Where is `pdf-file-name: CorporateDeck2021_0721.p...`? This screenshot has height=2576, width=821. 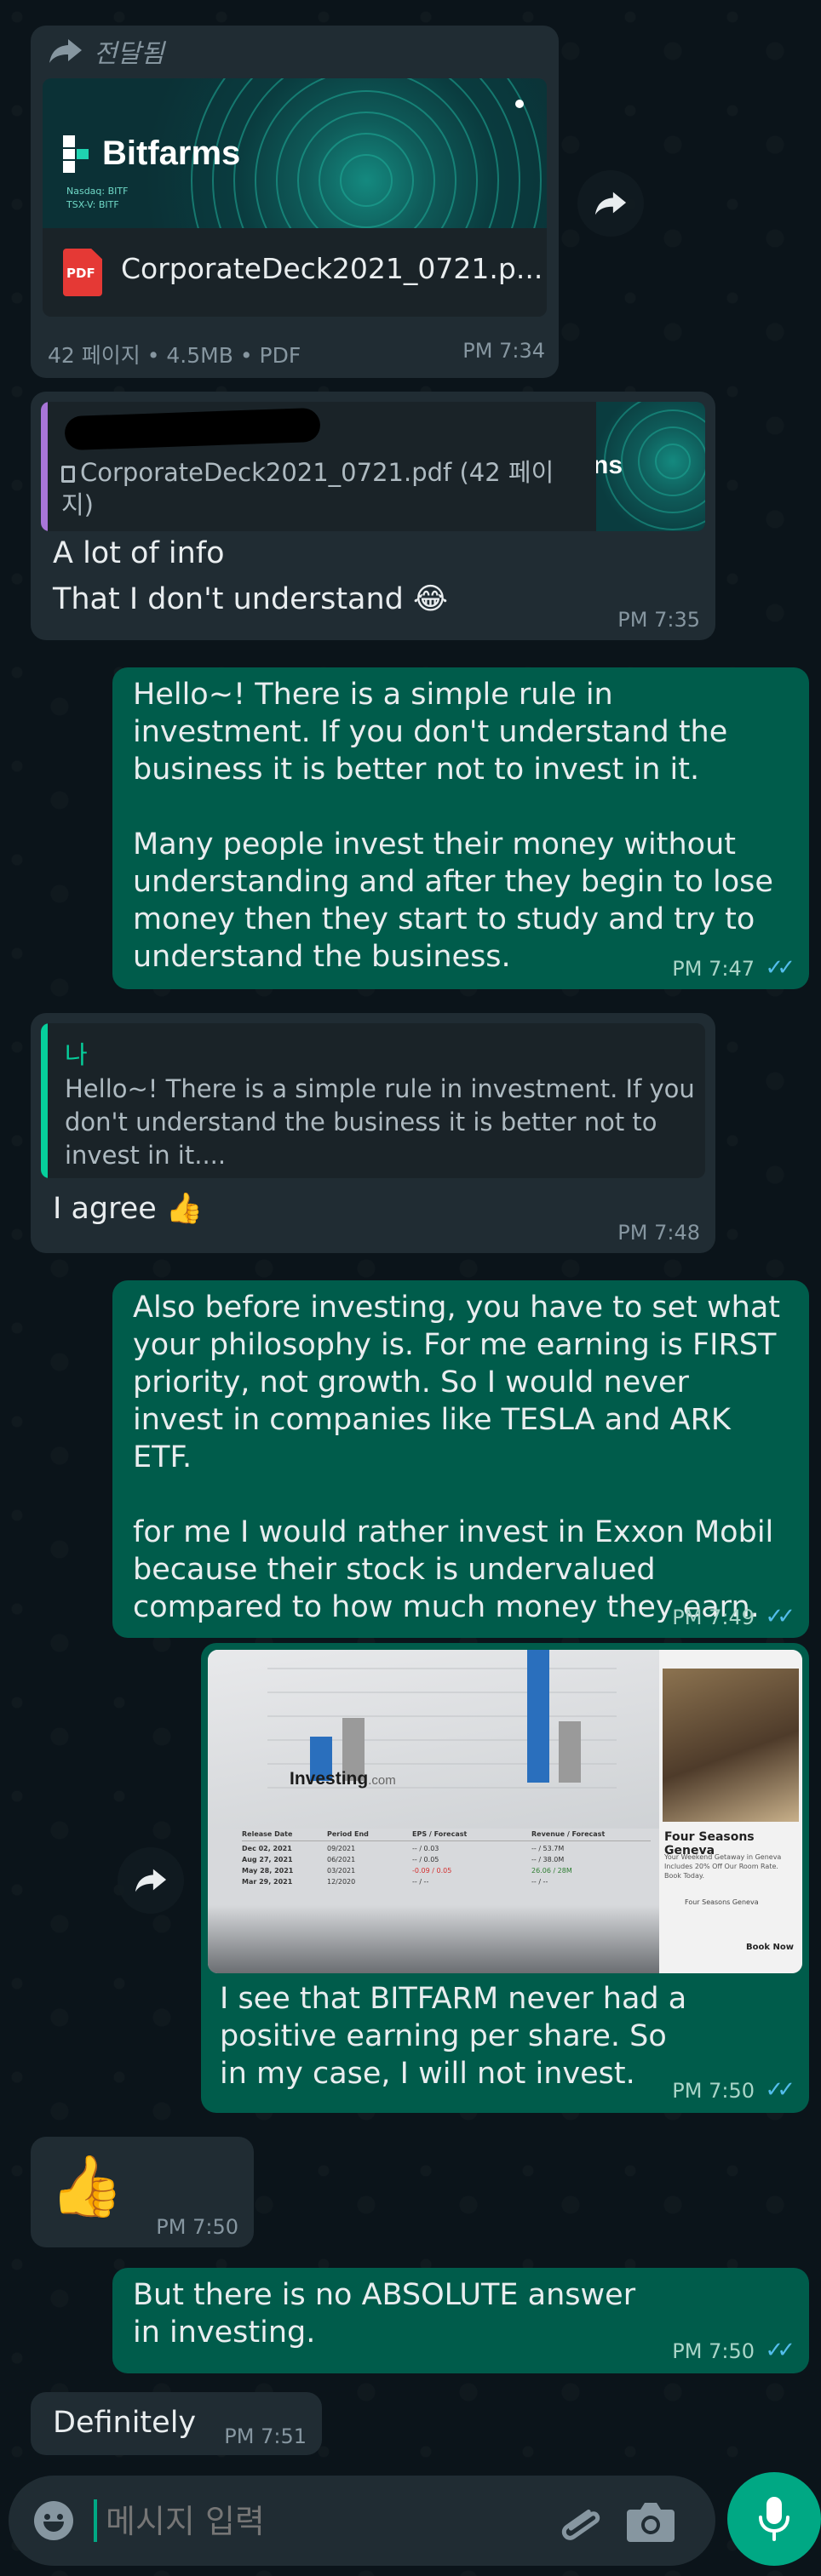 pdf-file-name: CorporateDeck2021_0721.p... is located at coordinates (332, 268).